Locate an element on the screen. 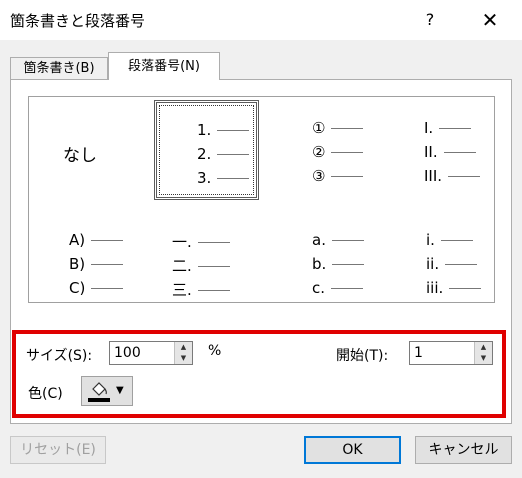 The height and width of the screenshot is (478, 522). color-swatch is located at coordinates (99, 400).